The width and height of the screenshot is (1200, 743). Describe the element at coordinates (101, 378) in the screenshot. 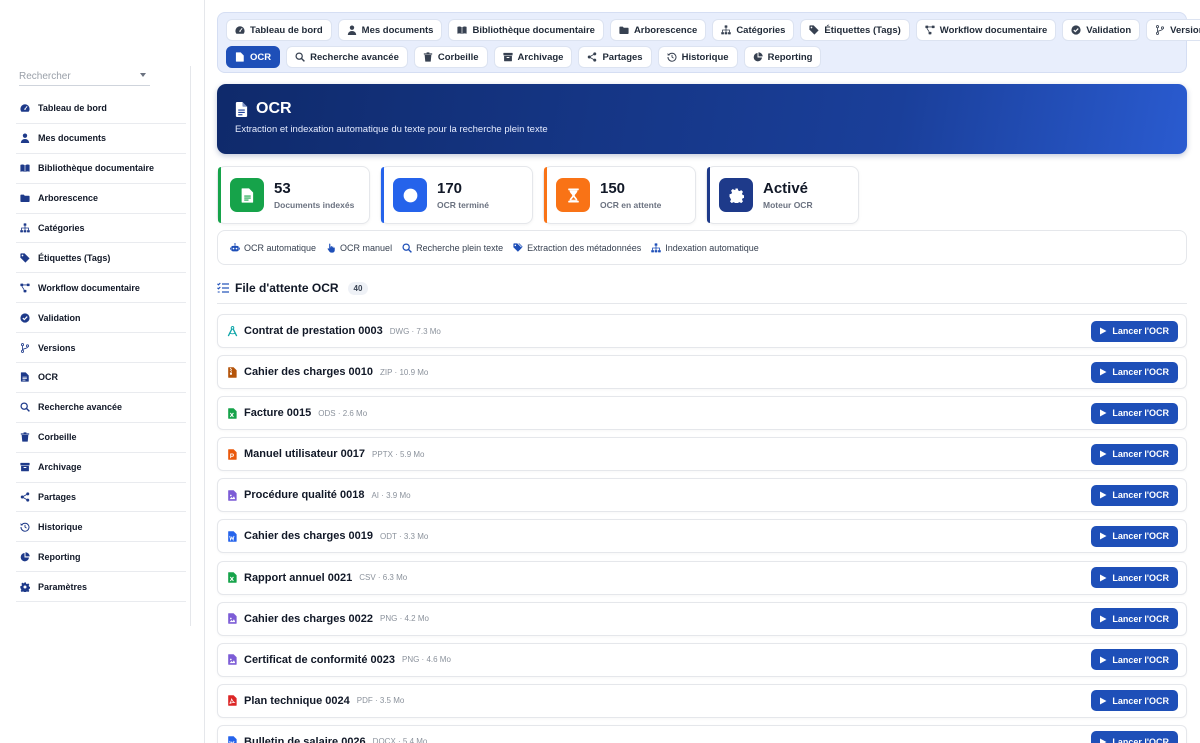

I see `sidebar-item-ocr: OCR` at that location.